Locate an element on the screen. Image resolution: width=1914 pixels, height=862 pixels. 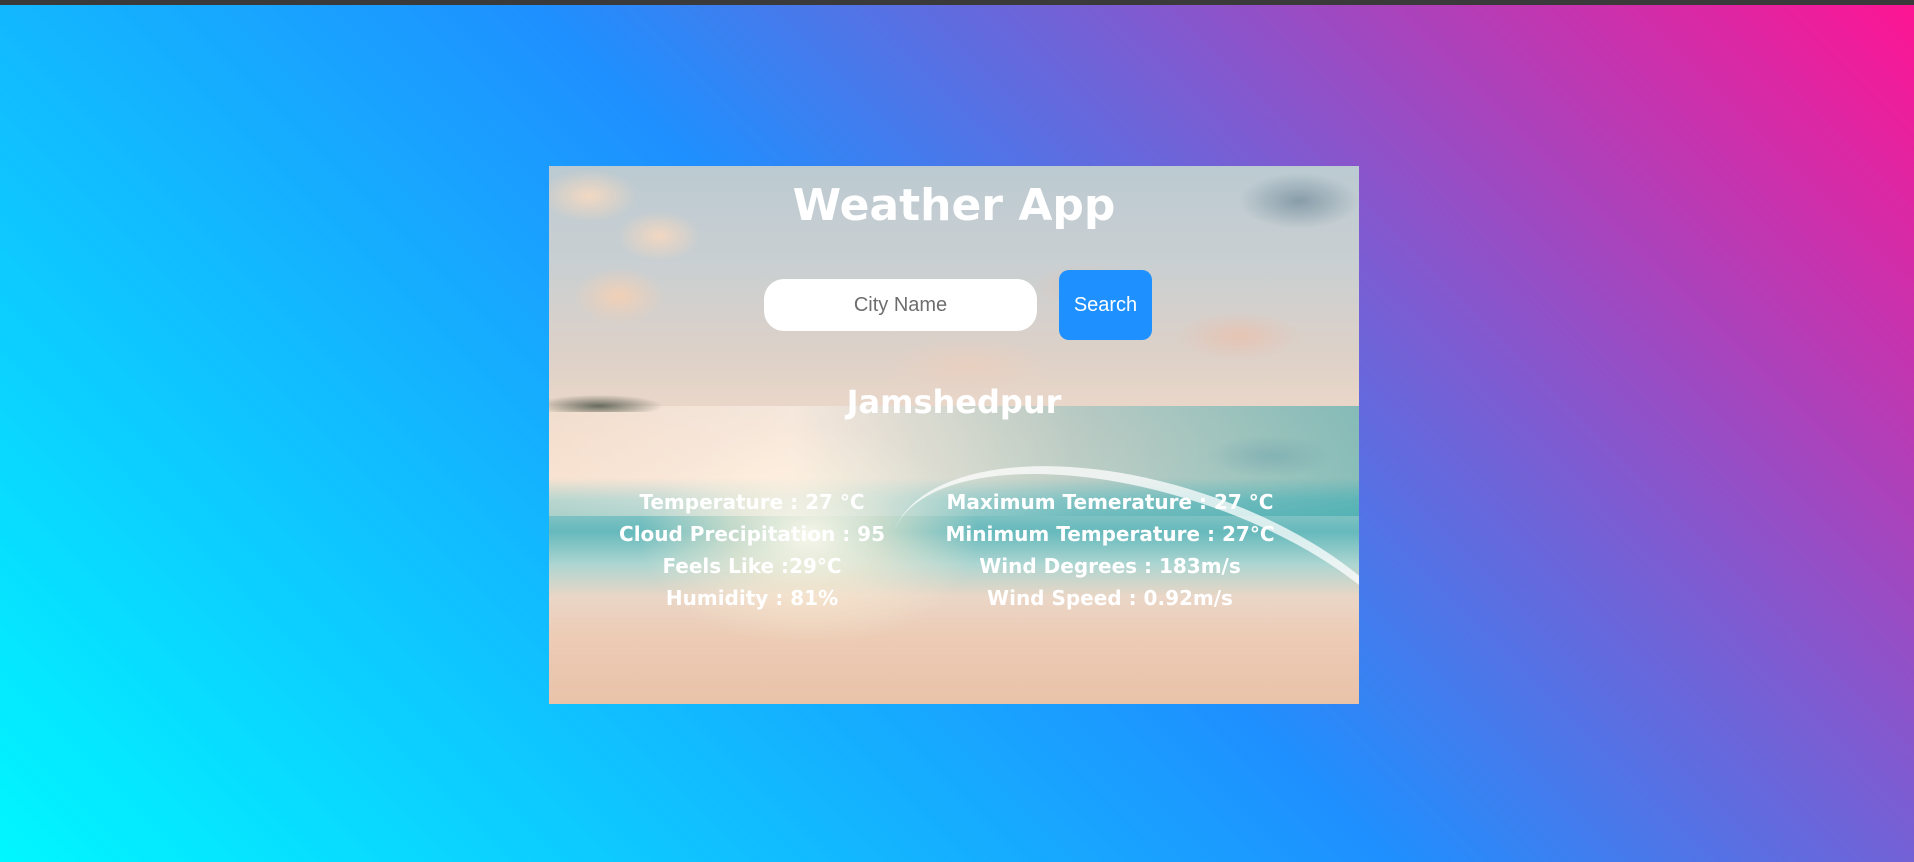
feels-like-stat: Feels Like :29°C is located at coordinates (752, 566).